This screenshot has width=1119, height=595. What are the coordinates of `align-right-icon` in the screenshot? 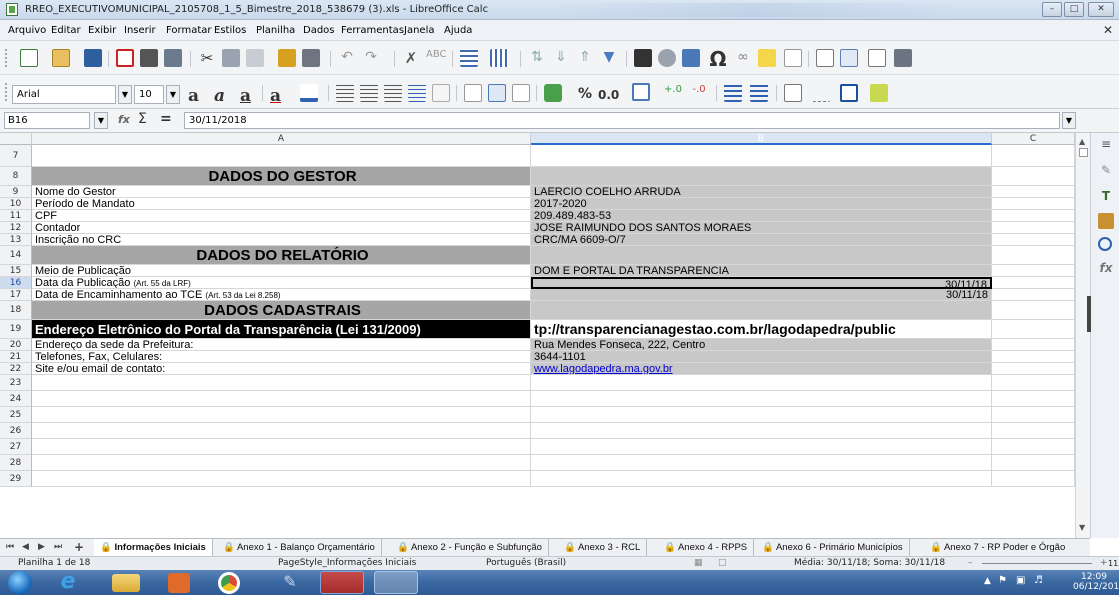 It's located at (393, 93).